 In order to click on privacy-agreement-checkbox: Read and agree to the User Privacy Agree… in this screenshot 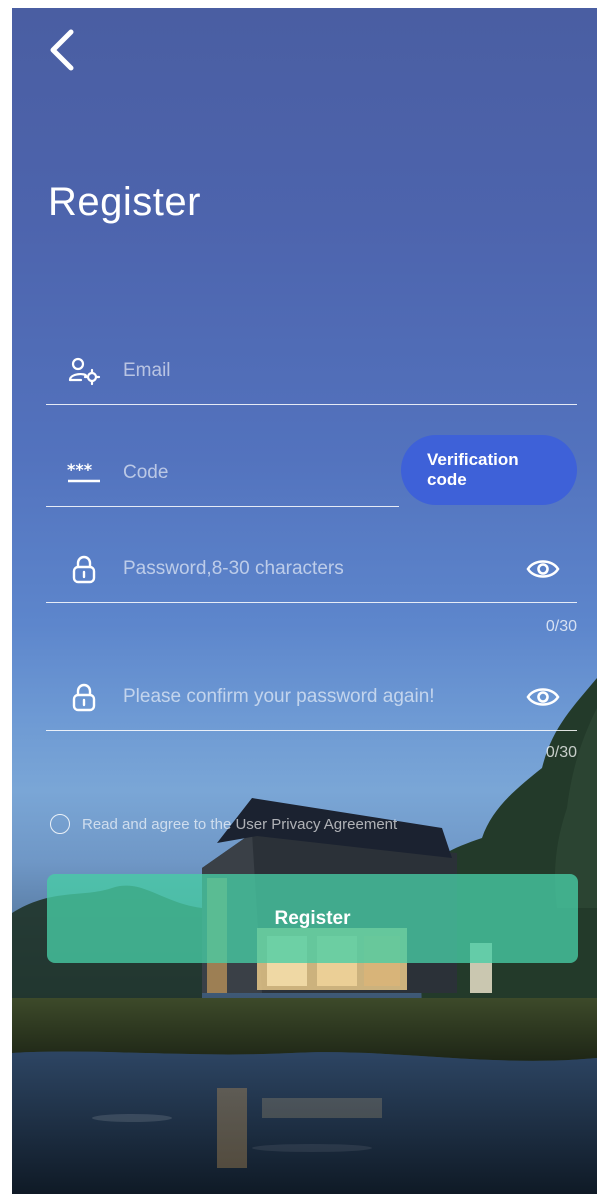, I will do `click(223, 824)`.